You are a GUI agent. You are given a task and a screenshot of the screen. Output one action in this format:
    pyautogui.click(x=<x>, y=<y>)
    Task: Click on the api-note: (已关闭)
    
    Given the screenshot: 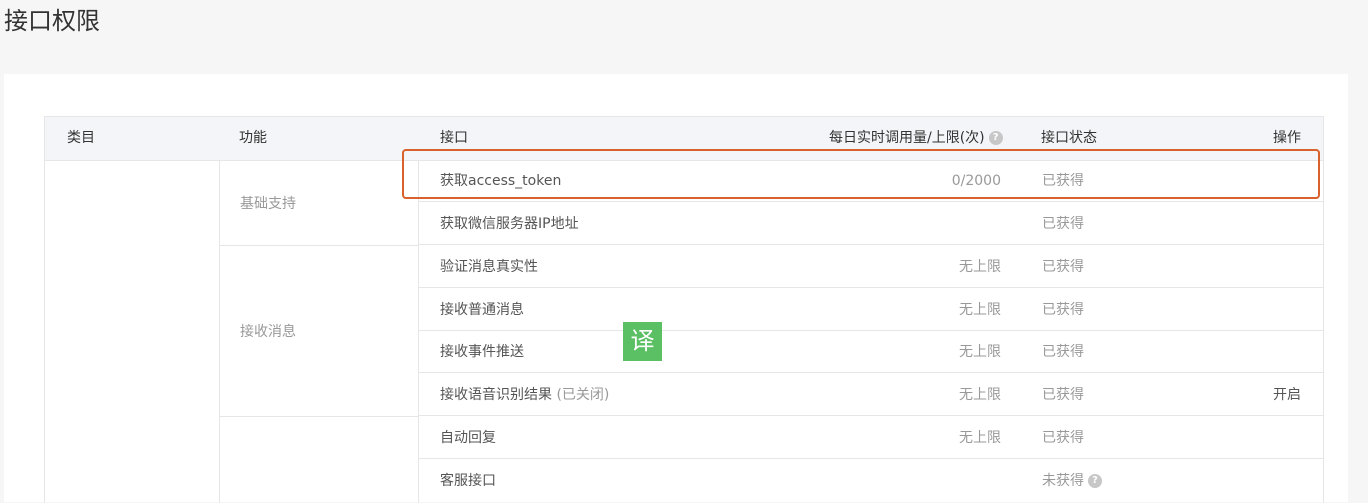 What is the action you would take?
    pyautogui.click(x=583, y=395)
    